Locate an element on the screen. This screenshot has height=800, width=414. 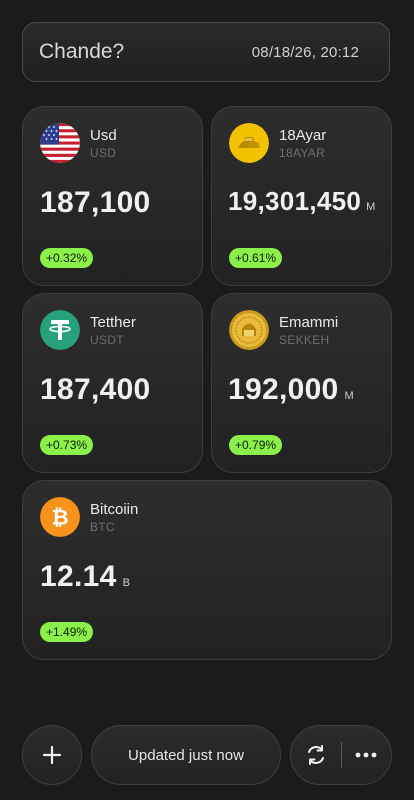
more-button is located at coordinates (366, 755).